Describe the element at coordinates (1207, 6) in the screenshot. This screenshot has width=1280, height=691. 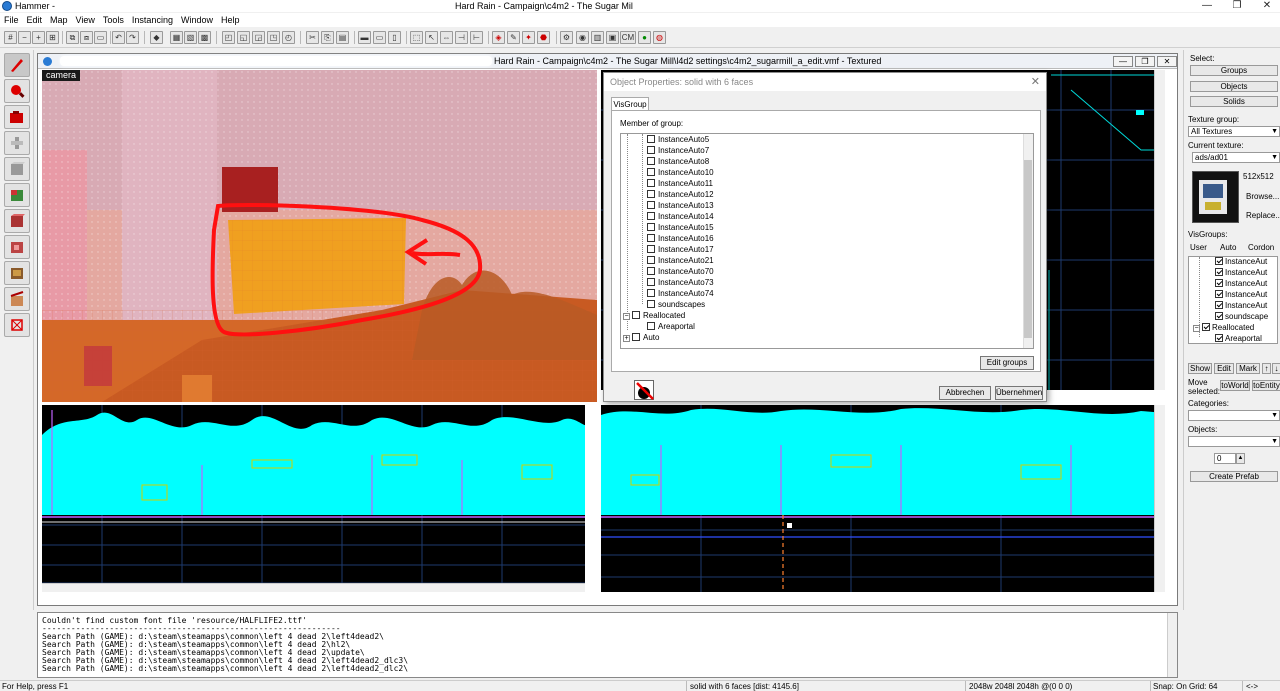
I see `minimize-button: —` at that location.